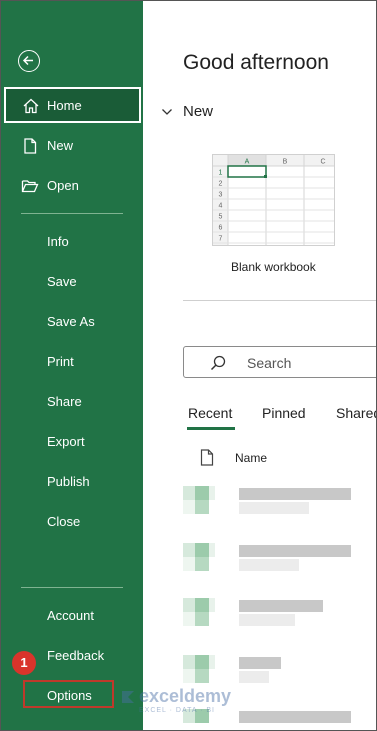 The width and height of the screenshot is (377, 731). What do you see at coordinates (221, 195) in the screenshot?
I see `row-header: 3` at bounding box center [221, 195].